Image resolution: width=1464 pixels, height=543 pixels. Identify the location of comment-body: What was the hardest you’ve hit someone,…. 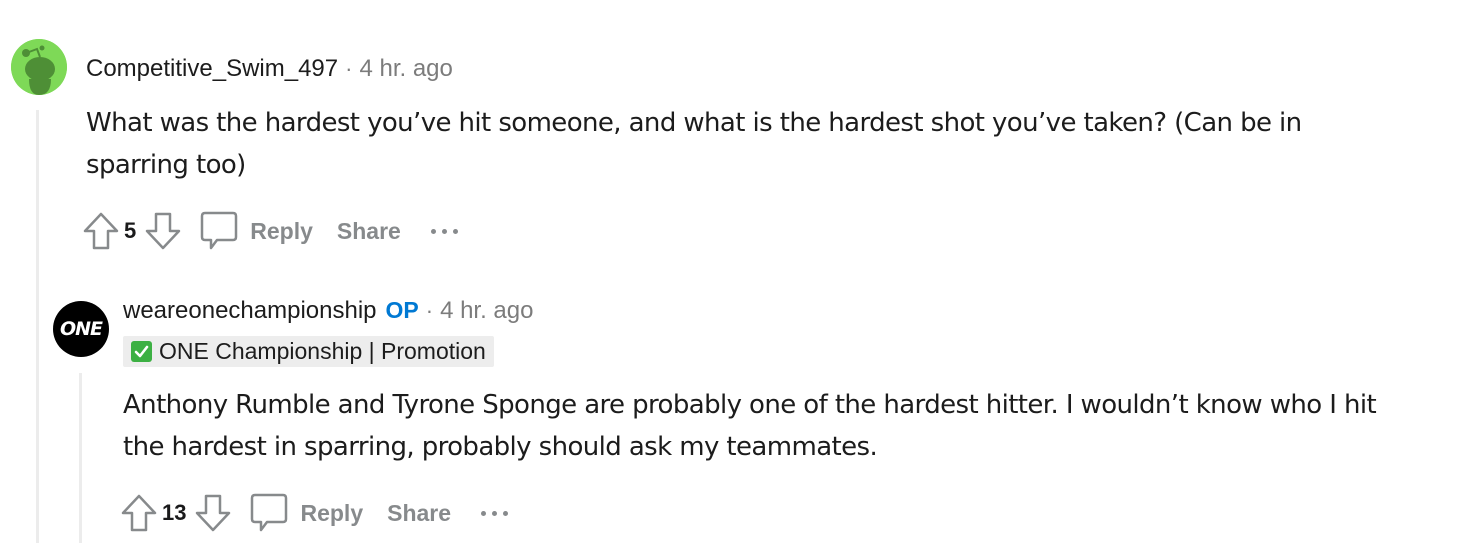
(694, 144).